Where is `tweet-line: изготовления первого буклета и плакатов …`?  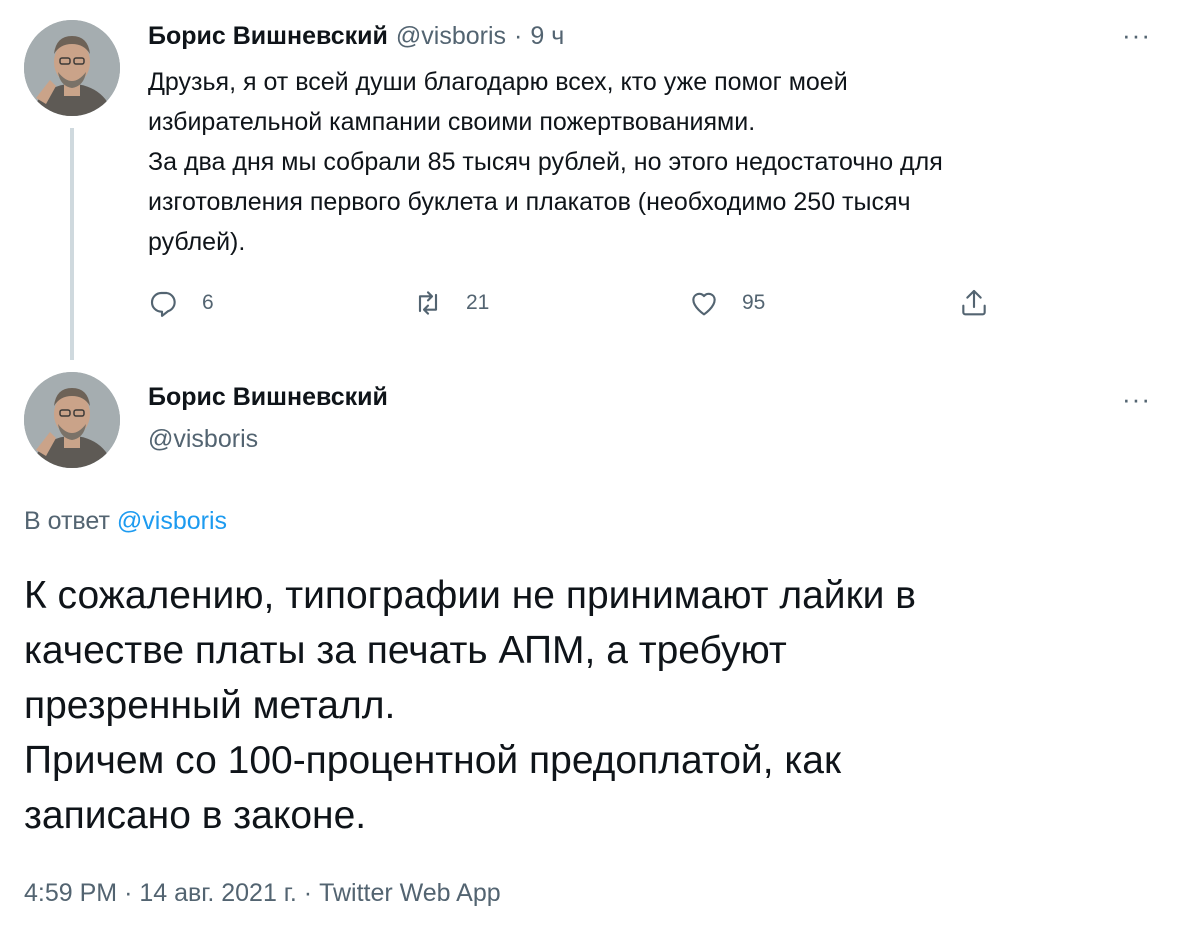
tweet-line: изготовления первого буклета и плакатов … is located at coordinates (529, 202).